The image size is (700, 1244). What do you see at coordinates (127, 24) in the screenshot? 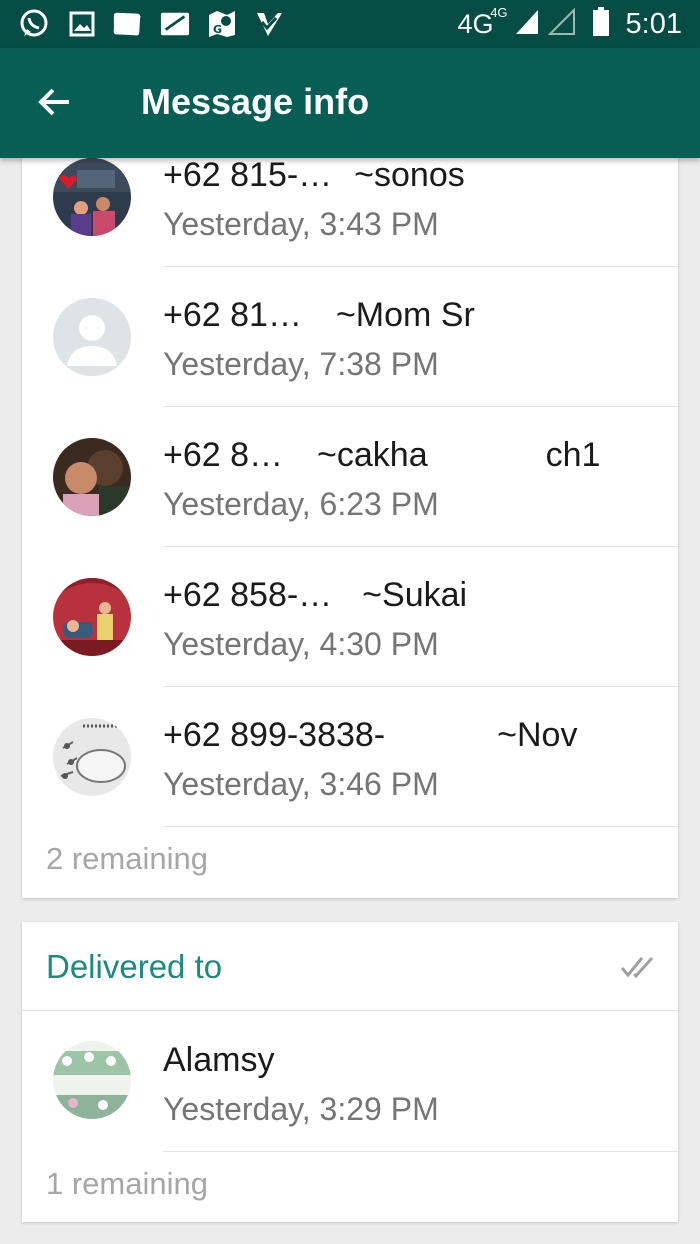
I see `message-icon` at bounding box center [127, 24].